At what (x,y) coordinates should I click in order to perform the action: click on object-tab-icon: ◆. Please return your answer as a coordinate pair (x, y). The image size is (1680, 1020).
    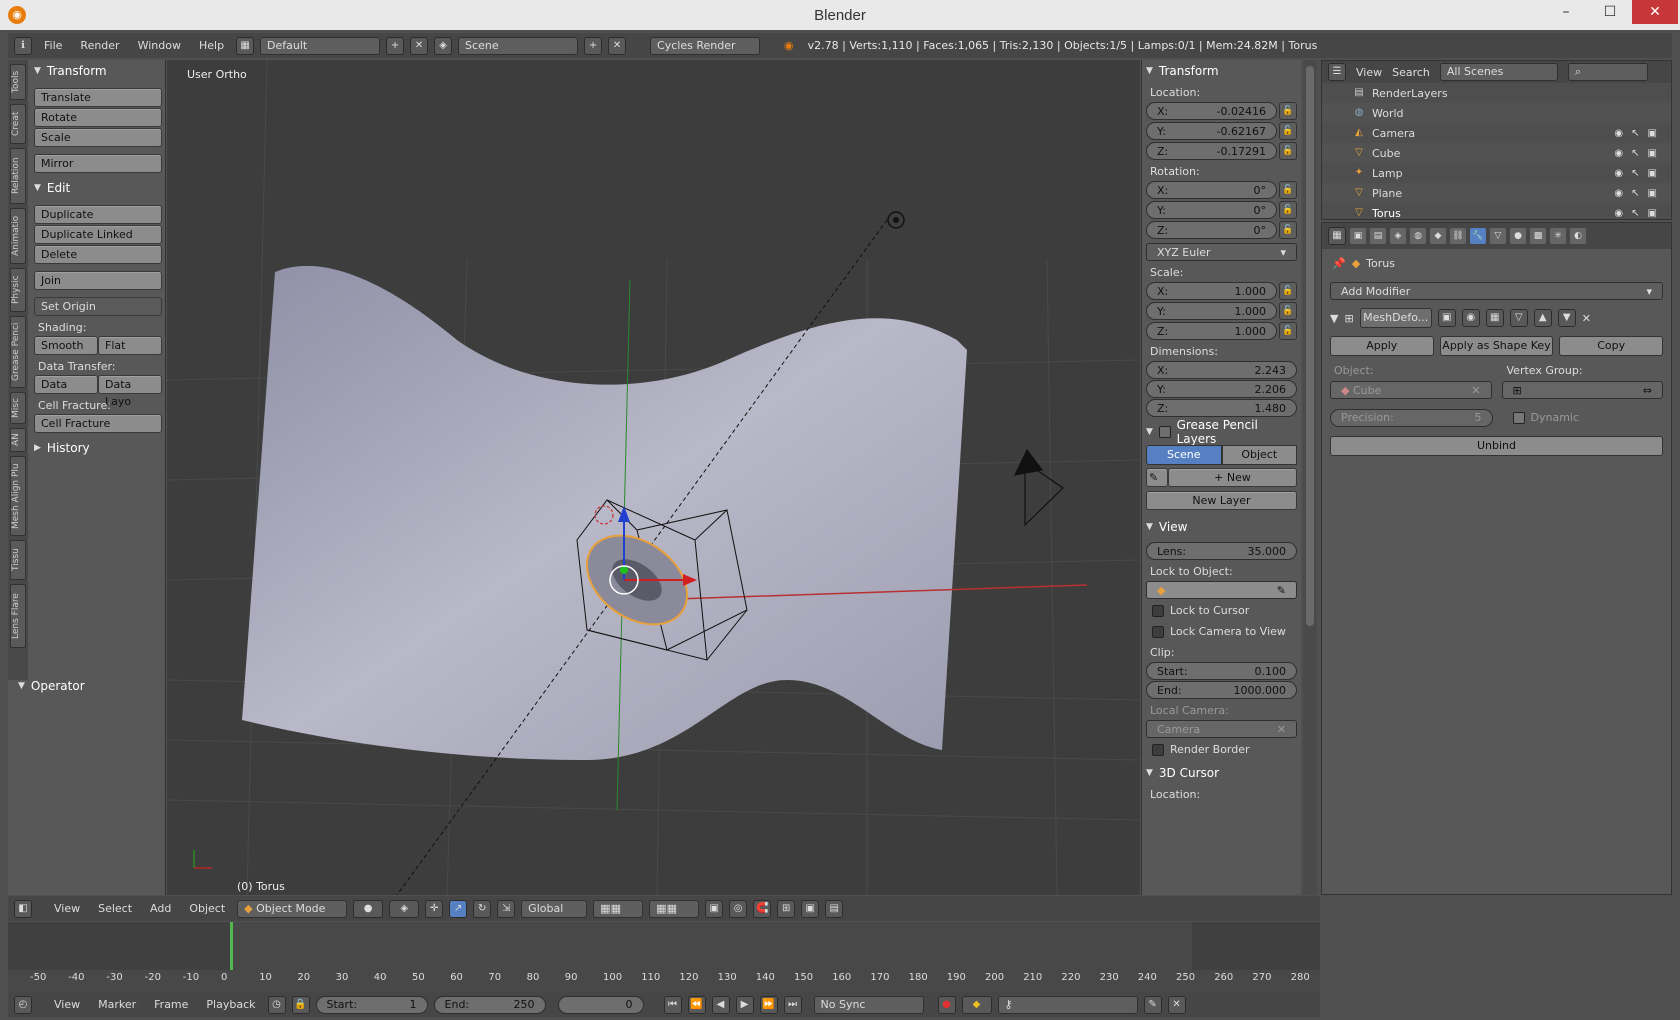
    Looking at the image, I should click on (1438, 236).